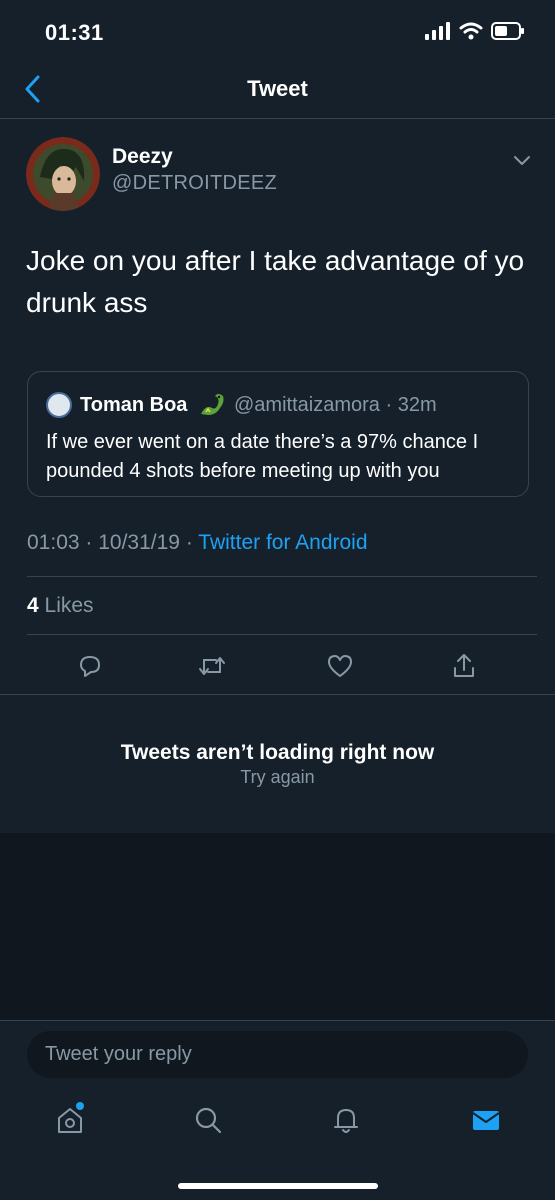 The image size is (555, 1200). I want to click on reply-button, so click(90, 666).